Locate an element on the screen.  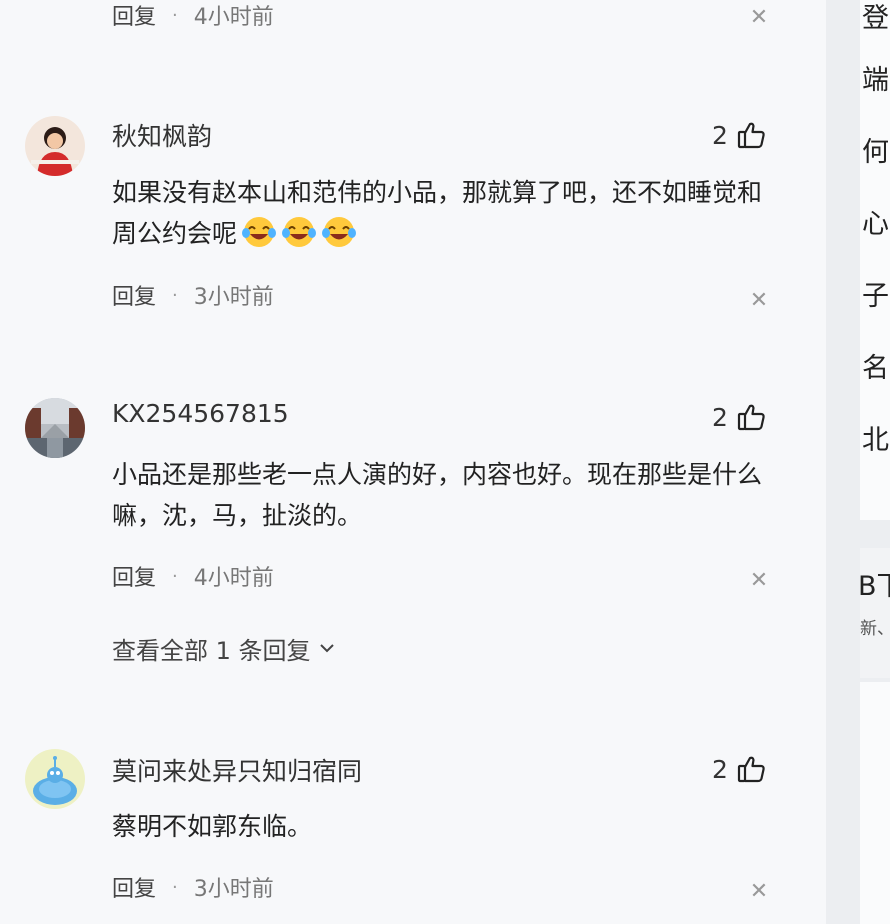
sidebar-text: 名 is located at coordinates (875, 368).